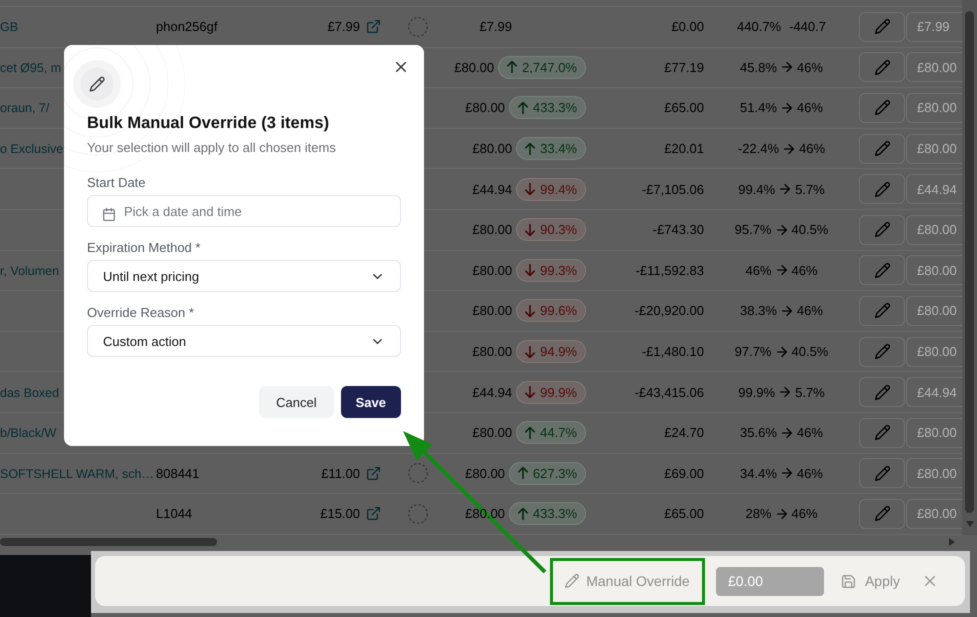  I want to click on change-percent-text: 94.9%, so click(558, 352).